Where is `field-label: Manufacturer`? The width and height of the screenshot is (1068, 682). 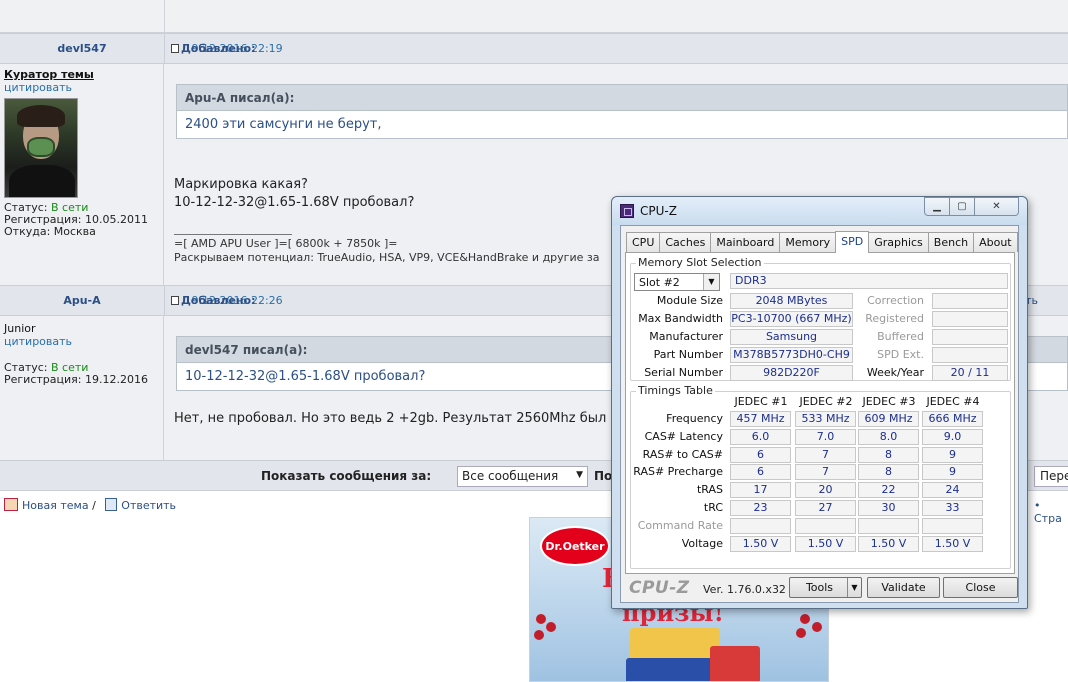
field-label: Manufacturer is located at coordinates (686, 336).